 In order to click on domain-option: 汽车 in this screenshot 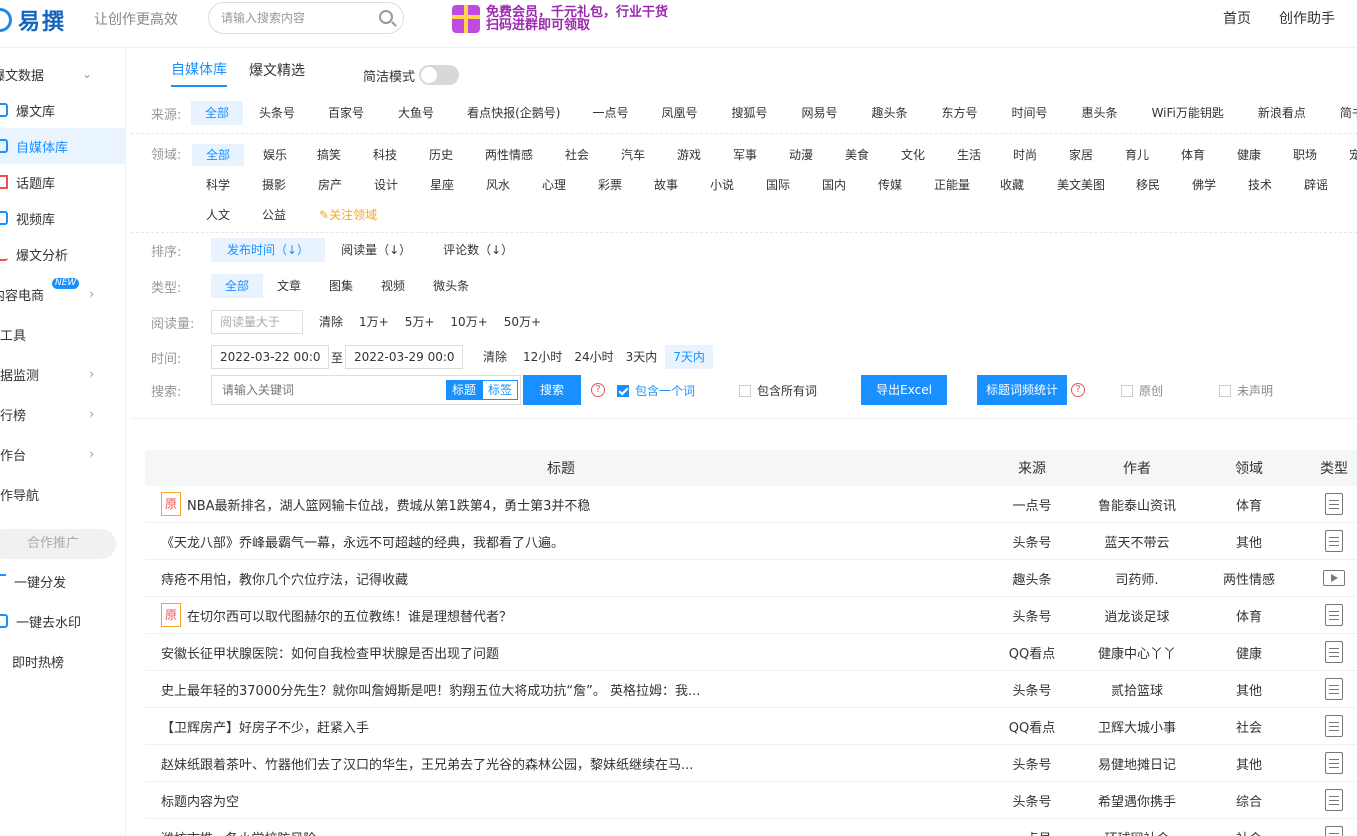, I will do `click(633, 155)`.